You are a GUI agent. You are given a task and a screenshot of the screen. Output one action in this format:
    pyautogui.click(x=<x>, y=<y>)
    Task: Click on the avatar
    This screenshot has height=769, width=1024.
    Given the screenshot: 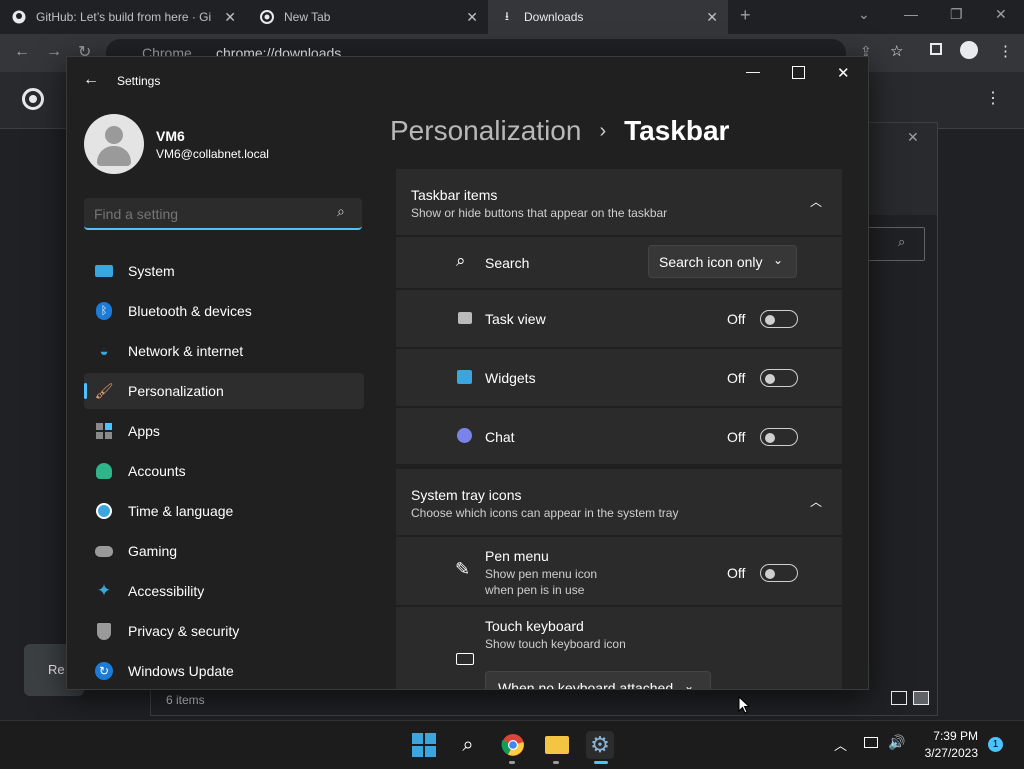 What is the action you would take?
    pyautogui.click(x=114, y=144)
    